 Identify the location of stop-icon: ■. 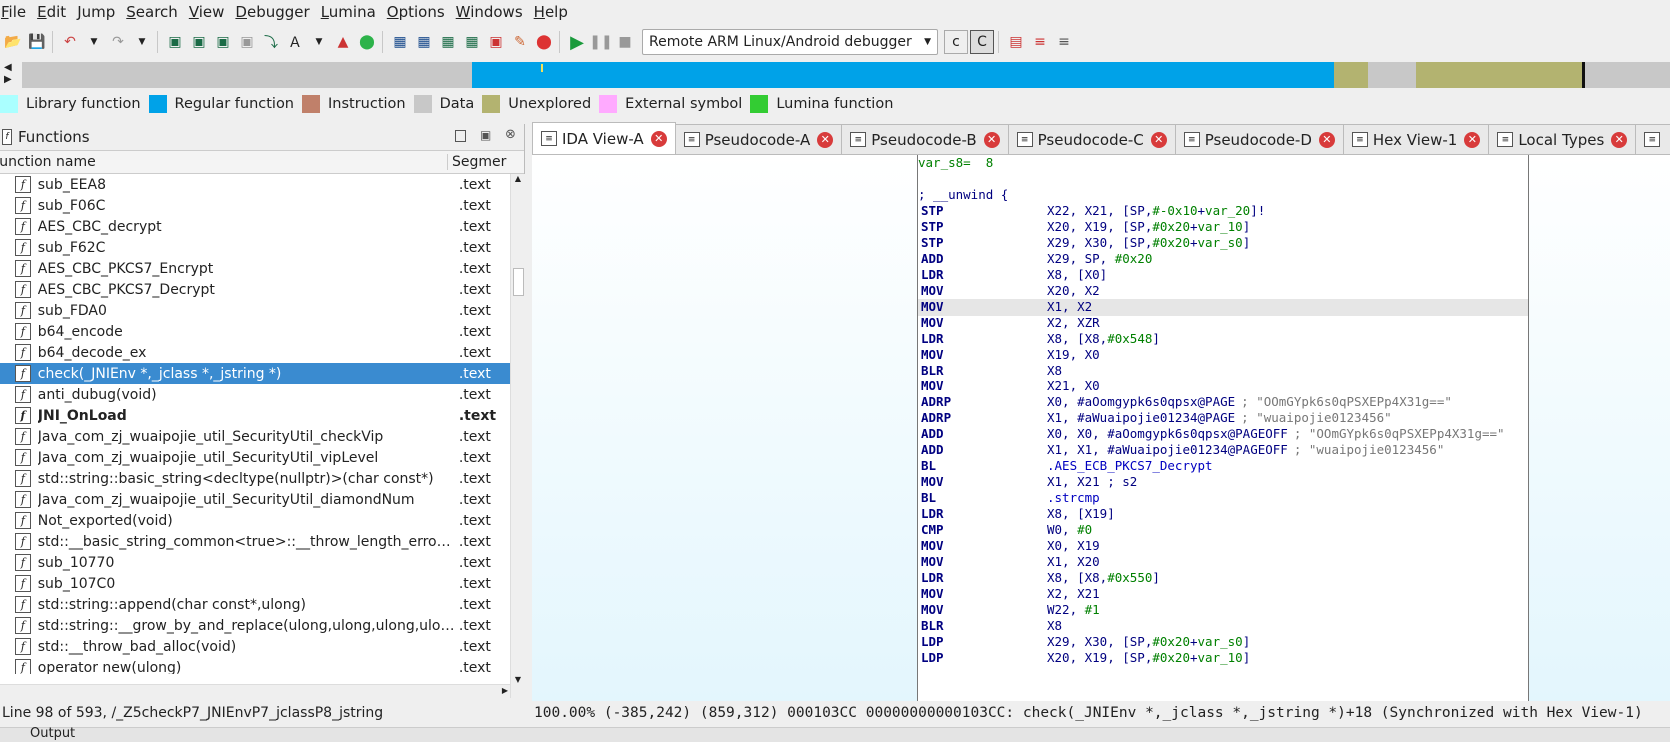
(625, 42).